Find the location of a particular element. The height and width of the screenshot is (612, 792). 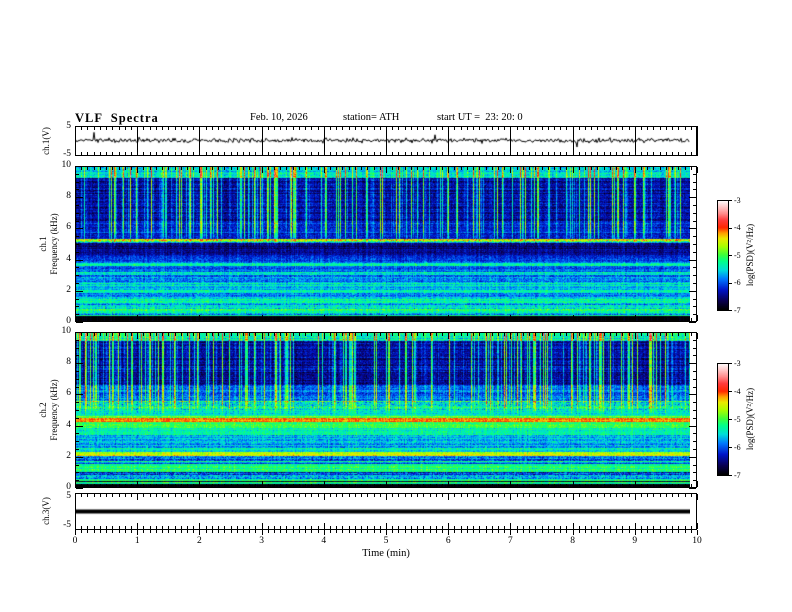

x-tick-label: 0 is located at coordinates (75, 541).